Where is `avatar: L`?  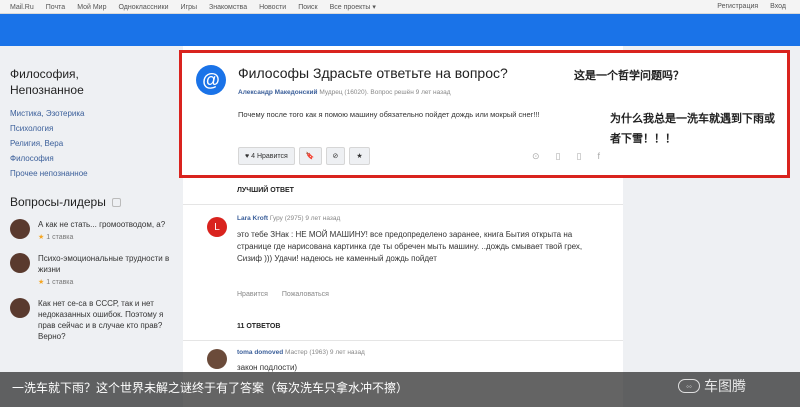
avatar: L is located at coordinates (217, 227).